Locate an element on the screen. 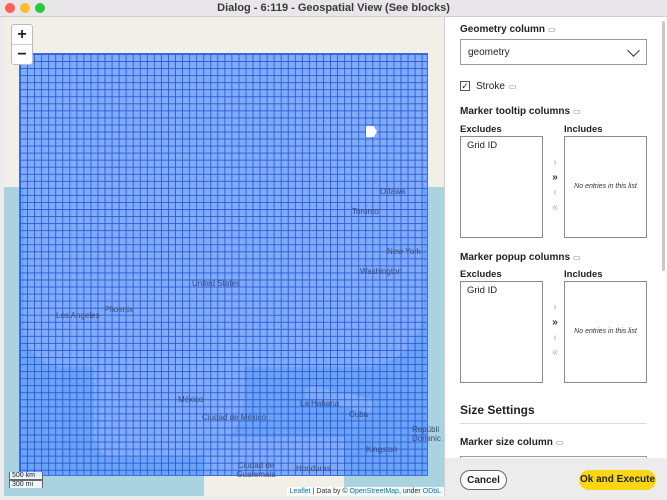 The width and height of the screenshot is (667, 500). scale-km: 500 km is located at coordinates (26, 476).